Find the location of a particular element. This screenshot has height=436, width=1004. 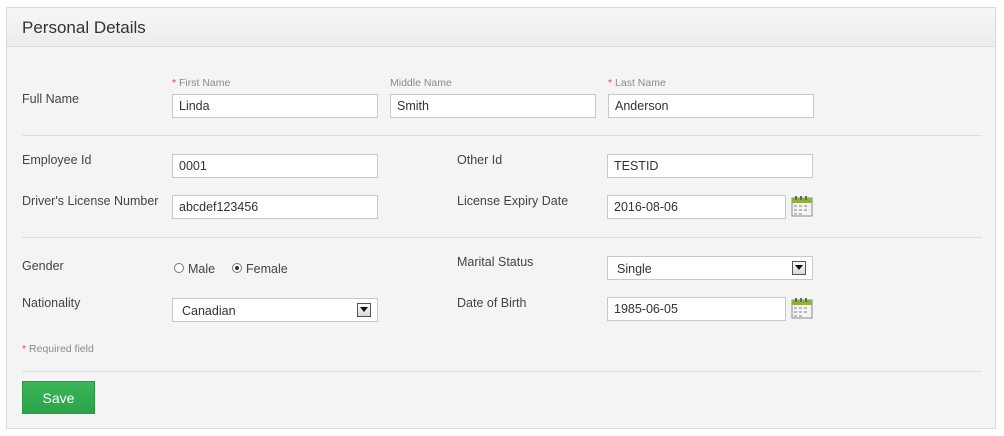

marital-status-value: Single is located at coordinates (634, 269).